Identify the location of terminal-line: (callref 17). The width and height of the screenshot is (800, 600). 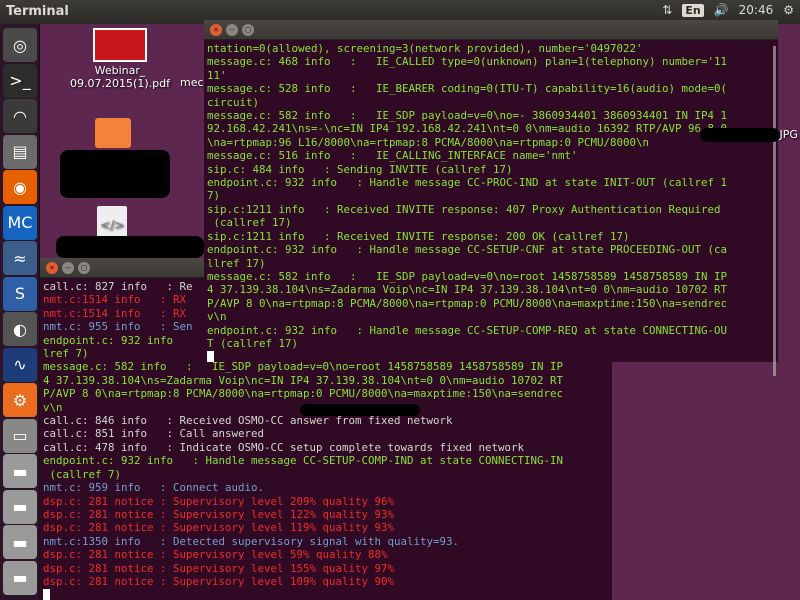
(249, 223).